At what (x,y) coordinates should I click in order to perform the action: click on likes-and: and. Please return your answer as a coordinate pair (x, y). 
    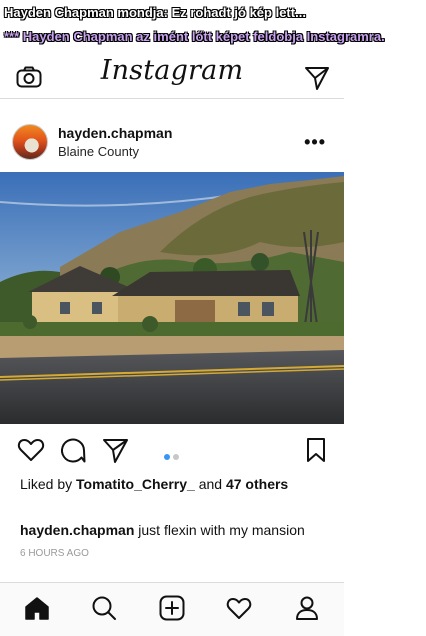
    Looking at the image, I should click on (210, 484).